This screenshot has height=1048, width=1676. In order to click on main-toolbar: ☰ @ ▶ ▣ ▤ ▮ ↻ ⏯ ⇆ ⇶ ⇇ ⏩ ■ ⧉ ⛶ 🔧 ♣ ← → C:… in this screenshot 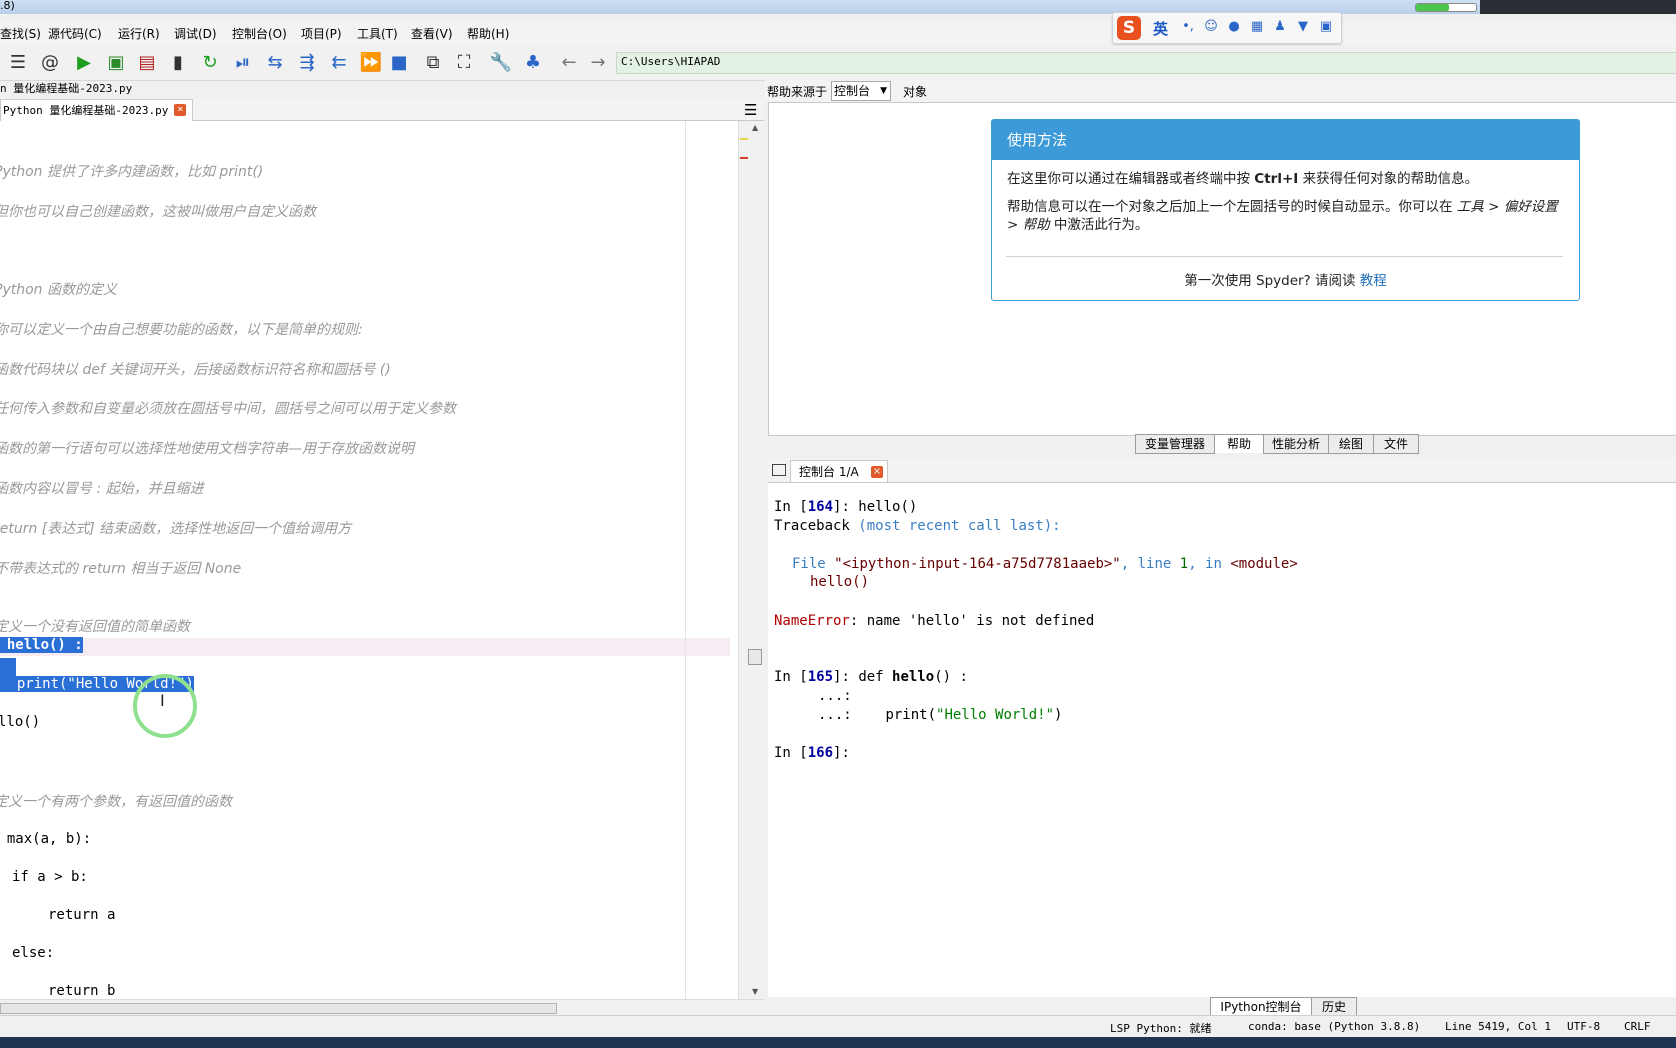, I will do `click(838, 63)`.